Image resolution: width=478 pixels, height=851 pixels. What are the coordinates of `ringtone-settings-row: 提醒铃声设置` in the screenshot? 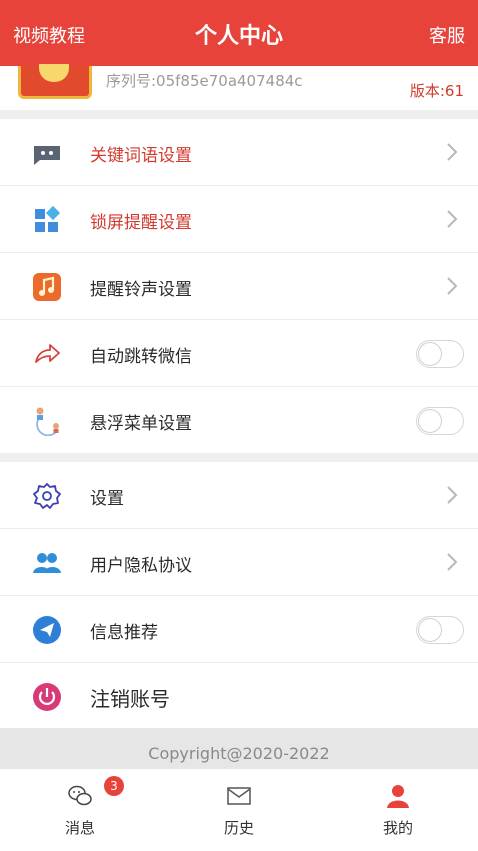 It's located at (239, 286).